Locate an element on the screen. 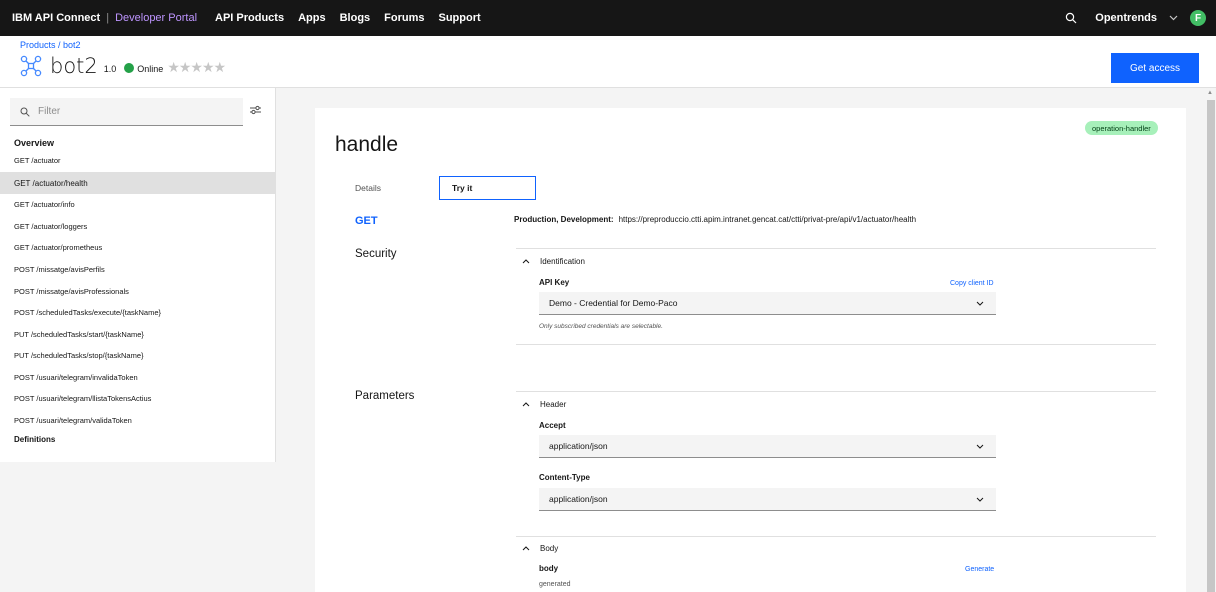 Image resolution: width=1216 pixels, height=592 pixels. nav-right-group: Opentrends F is located at coordinates (1135, 18).